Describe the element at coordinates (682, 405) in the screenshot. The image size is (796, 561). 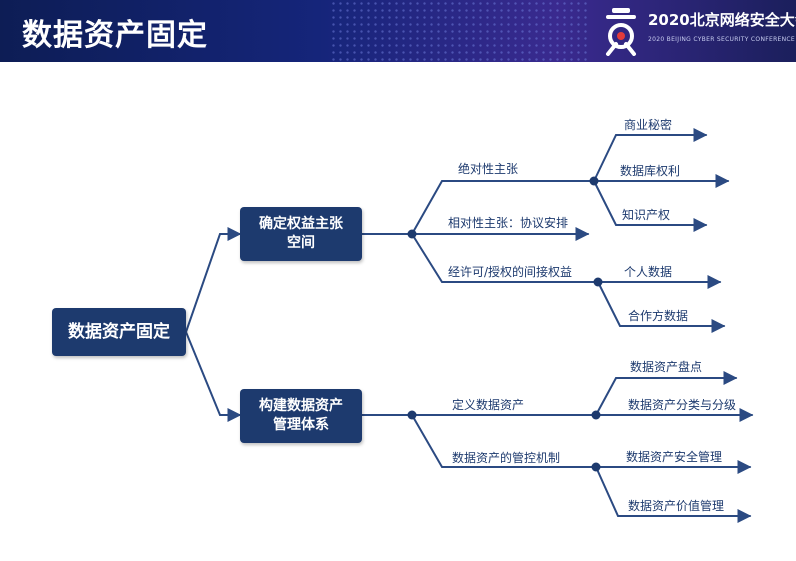
I see `leaf-classification: 数据资产分类与分级` at that location.